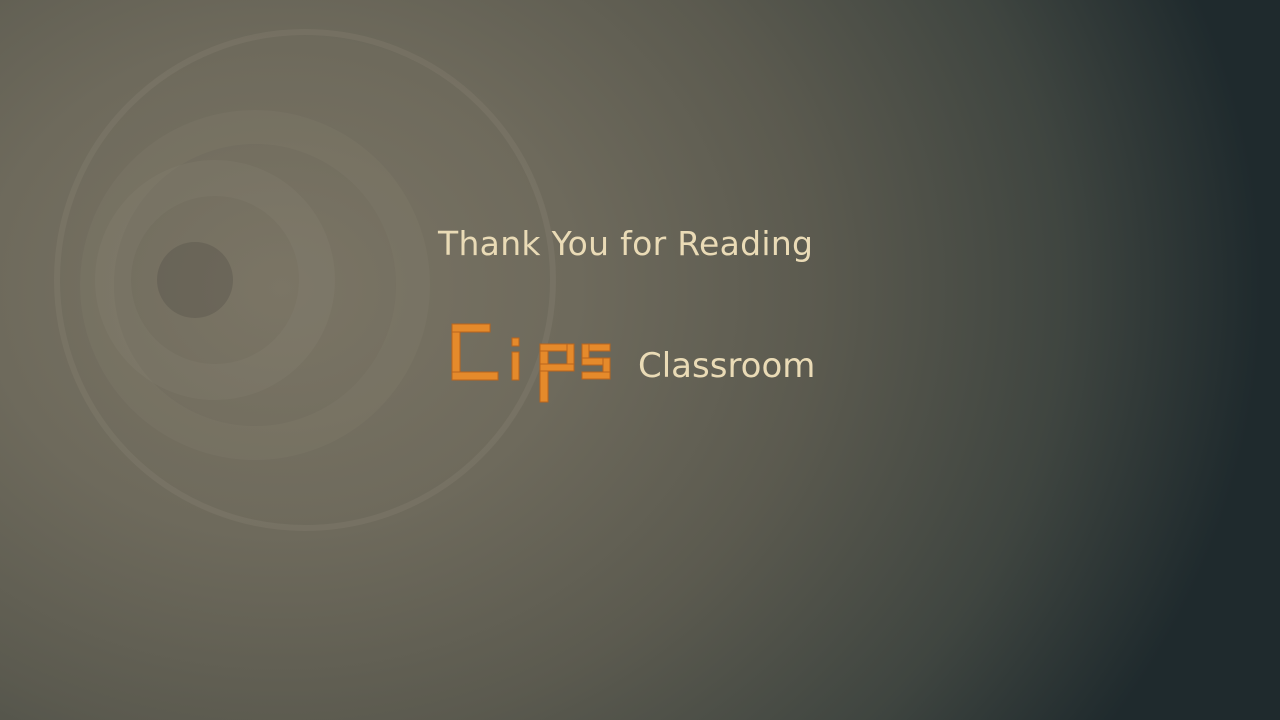 Image resolution: width=1280 pixels, height=720 pixels. I want to click on cips-logo, so click(531, 363).